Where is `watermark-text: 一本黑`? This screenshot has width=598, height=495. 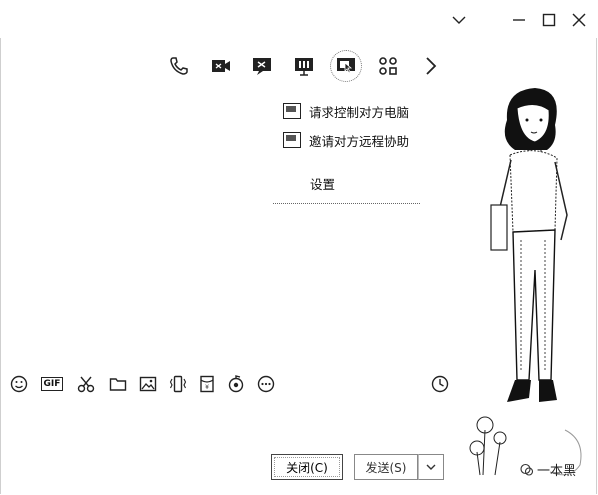
watermark-text: 一本黑 is located at coordinates (557, 471).